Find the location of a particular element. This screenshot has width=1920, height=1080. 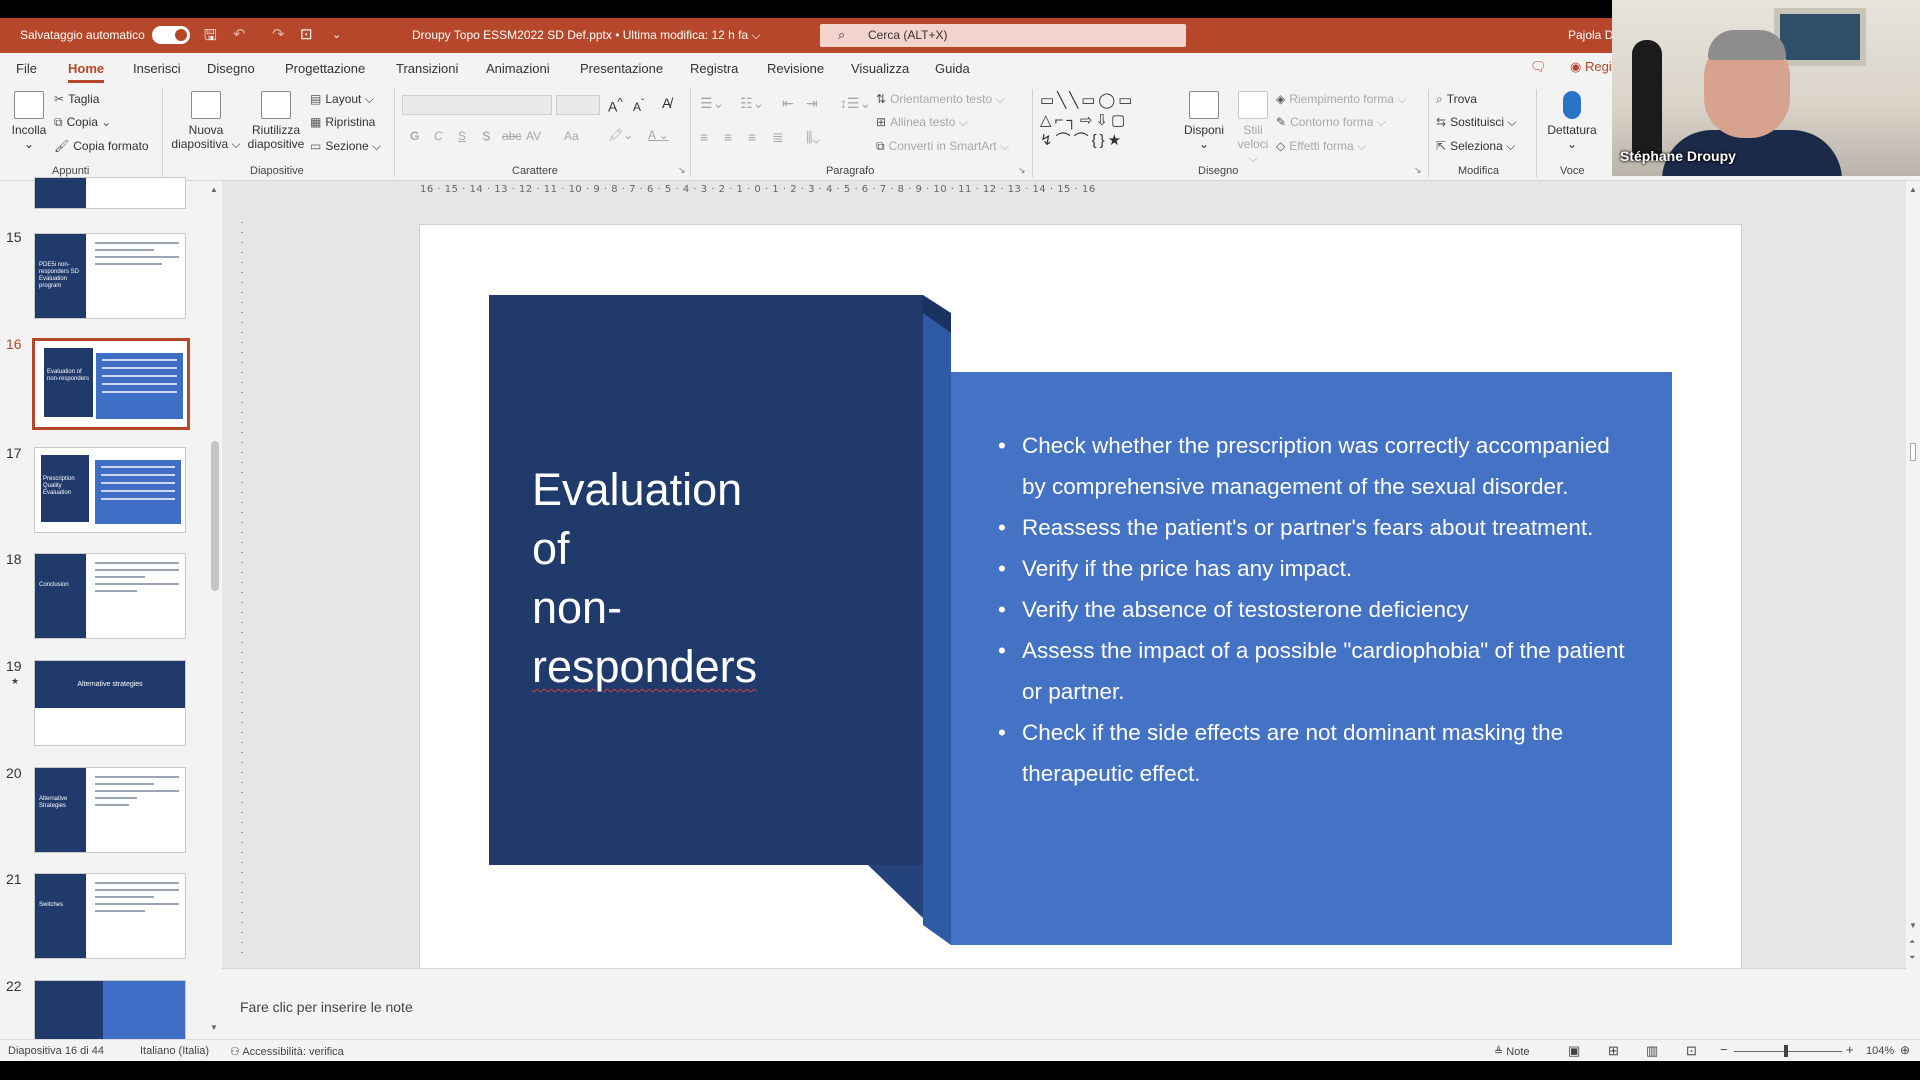

slide-thumbnail is located at coordinates (110, 1010).